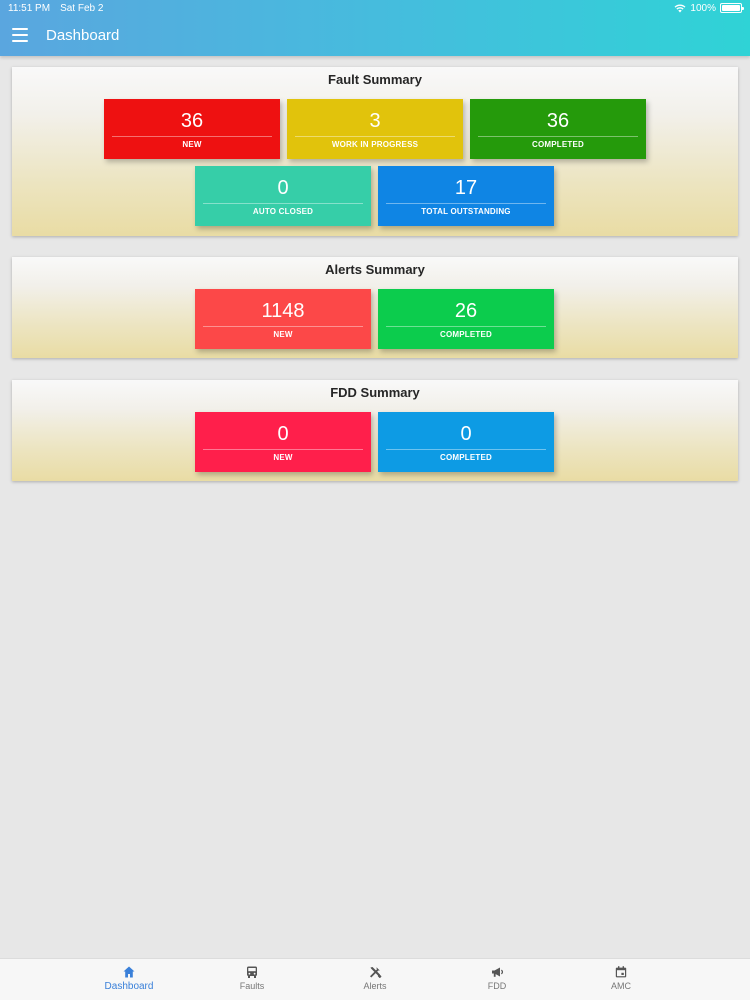 Image resolution: width=750 pixels, height=1000 pixels. I want to click on alerts-summary-card: Alerts Summary 1148 NEW 26 COMPLETED, so click(375, 307).